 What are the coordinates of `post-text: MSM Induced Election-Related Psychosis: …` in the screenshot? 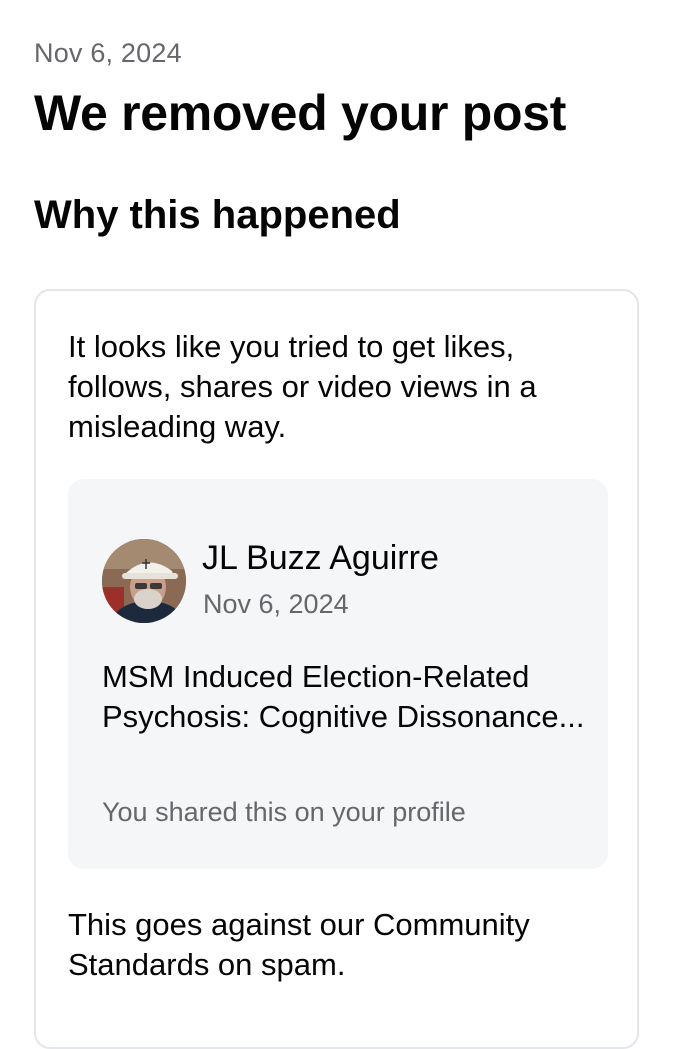 It's located at (343, 696).